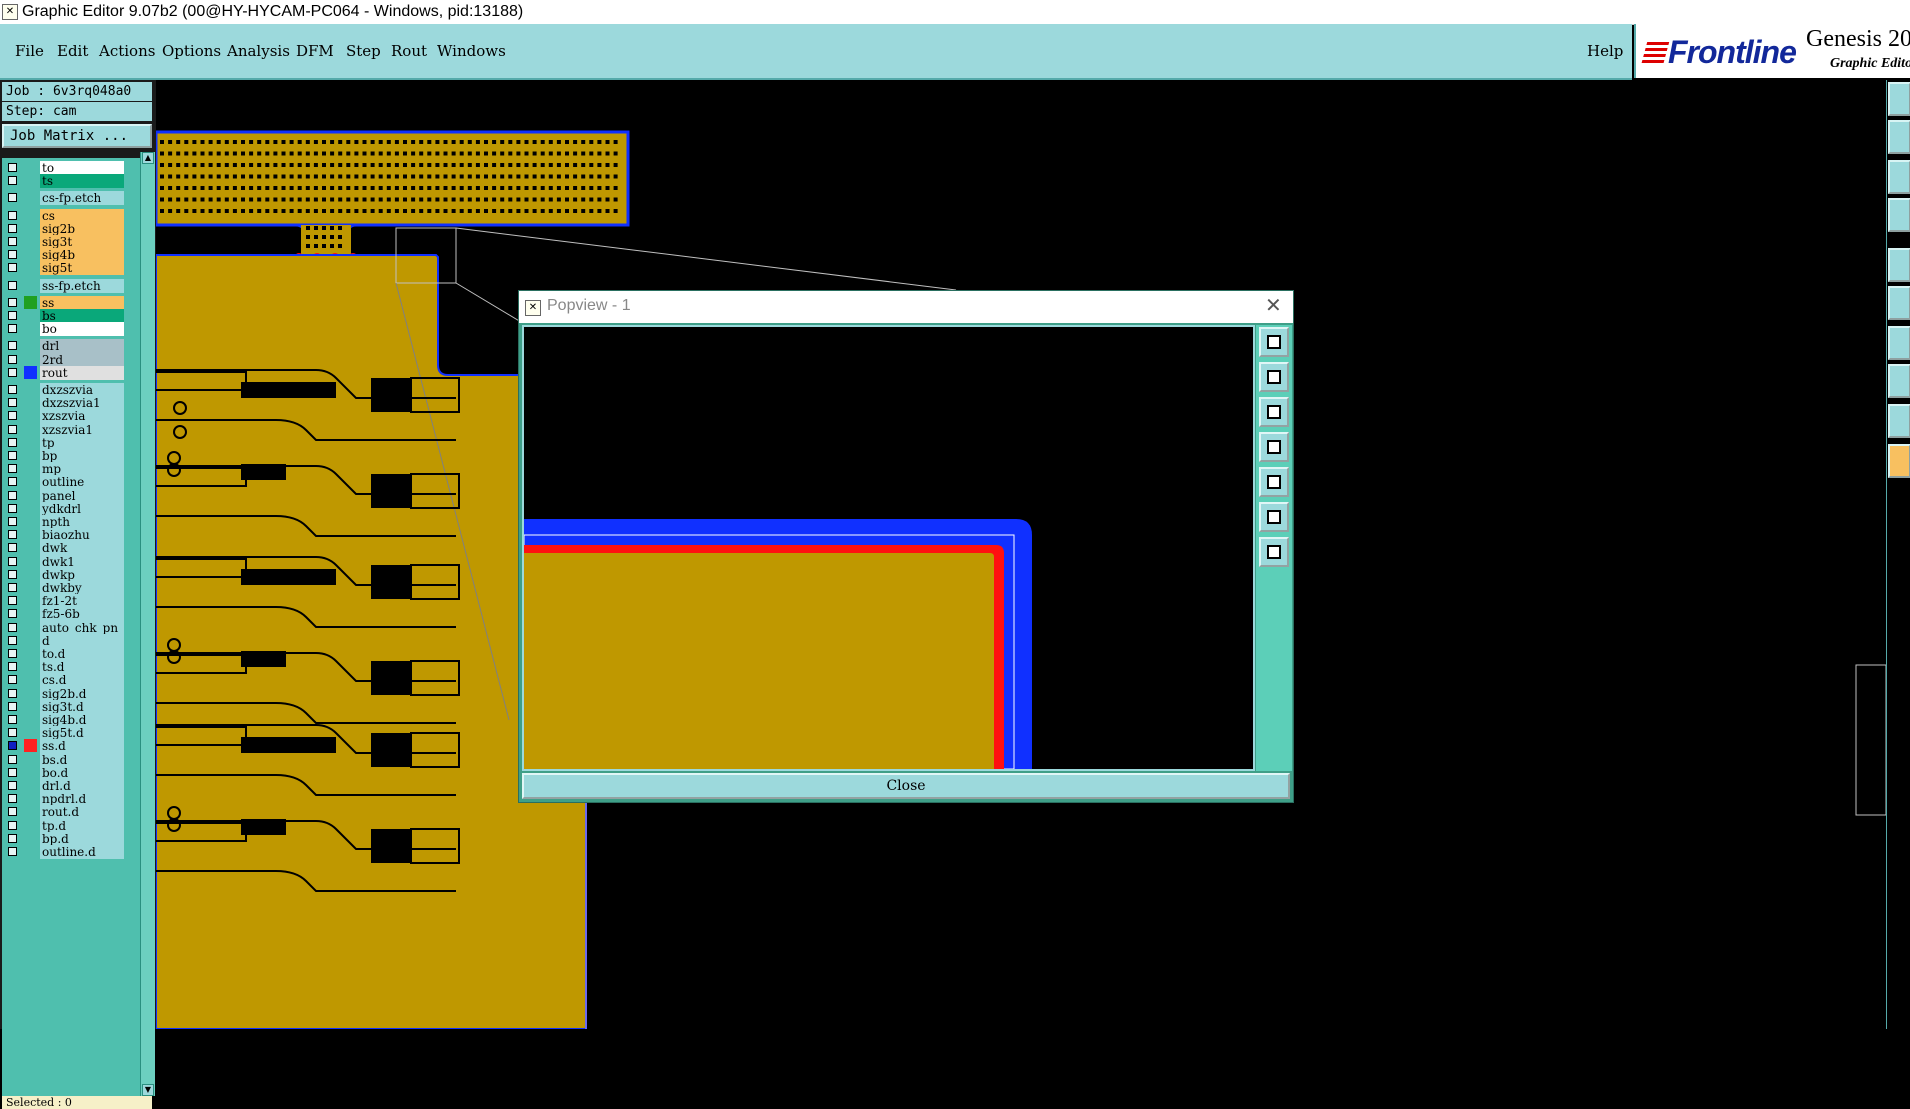  Describe the element at coordinates (71, 851) in the screenshot. I see `layer-row: outline.d` at that location.